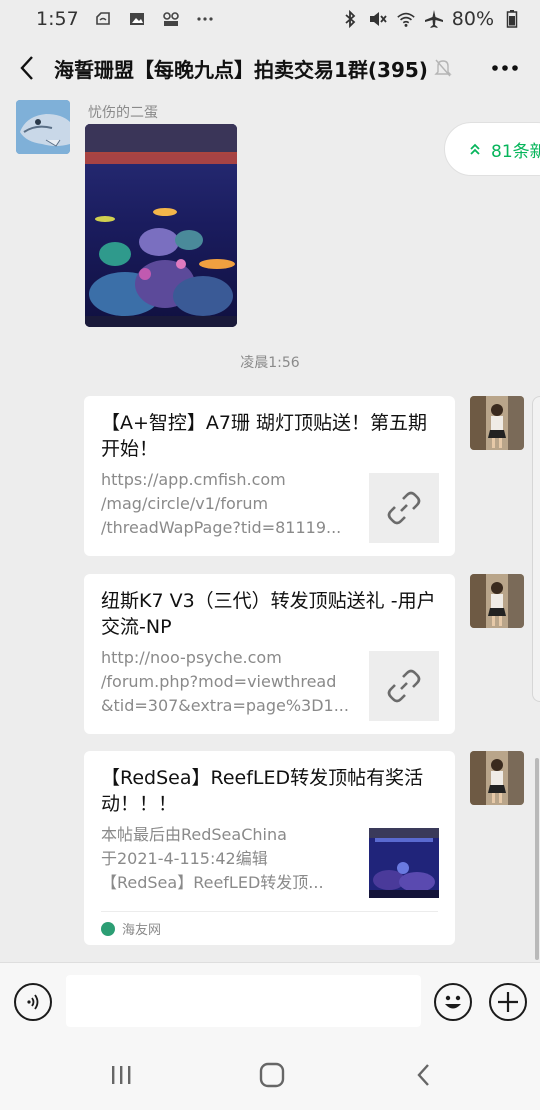  Describe the element at coordinates (434, 19) in the screenshot. I see `airplane-icon` at that location.